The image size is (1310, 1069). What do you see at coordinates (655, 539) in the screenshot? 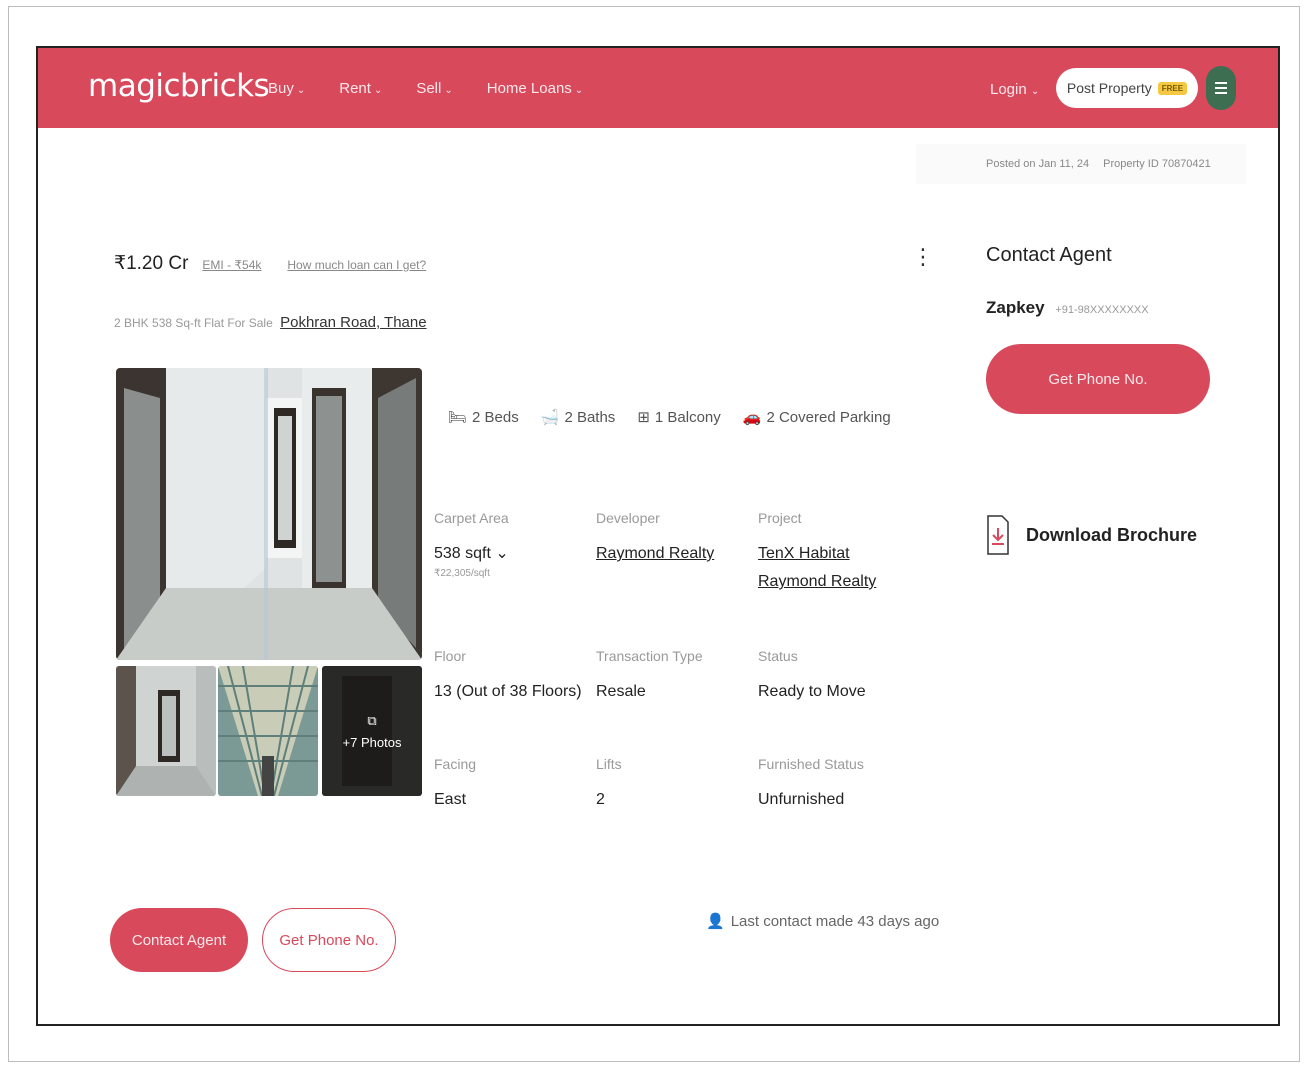
I see `detail-developer: Developer Raymond Realty` at bounding box center [655, 539].